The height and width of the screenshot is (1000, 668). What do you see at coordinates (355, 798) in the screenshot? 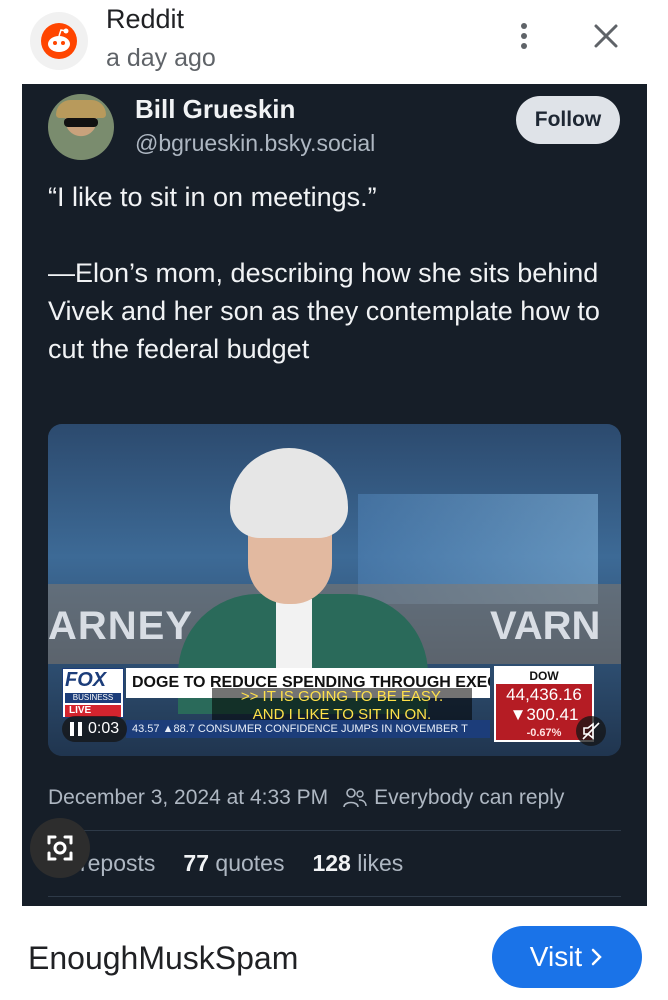
I see `people-icon` at bounding box center [355, 798].